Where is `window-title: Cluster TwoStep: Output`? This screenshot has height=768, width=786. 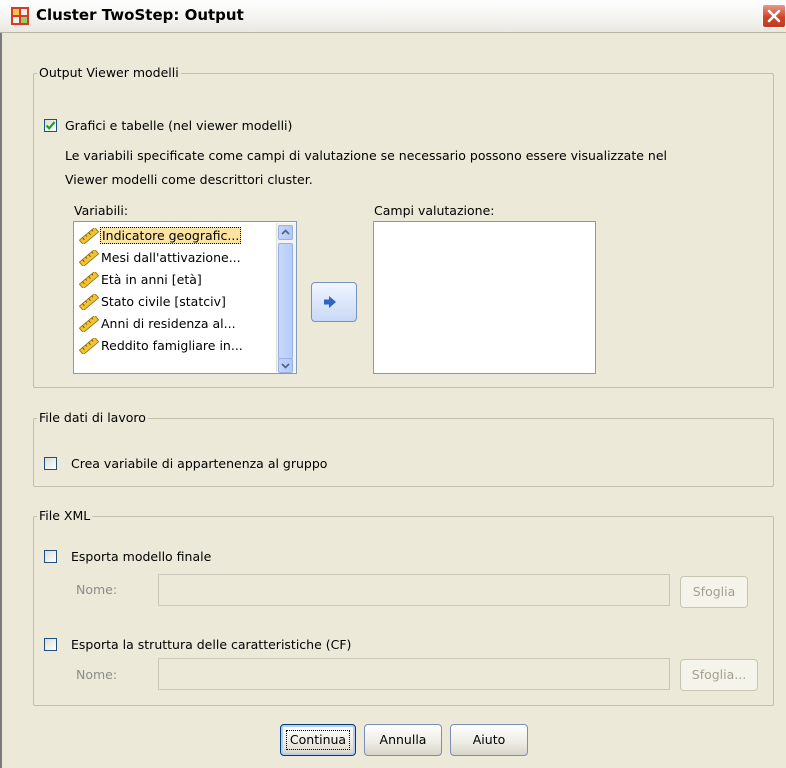
window-title: Cluster TwoStep: Output is located at coordinates (140, 15).